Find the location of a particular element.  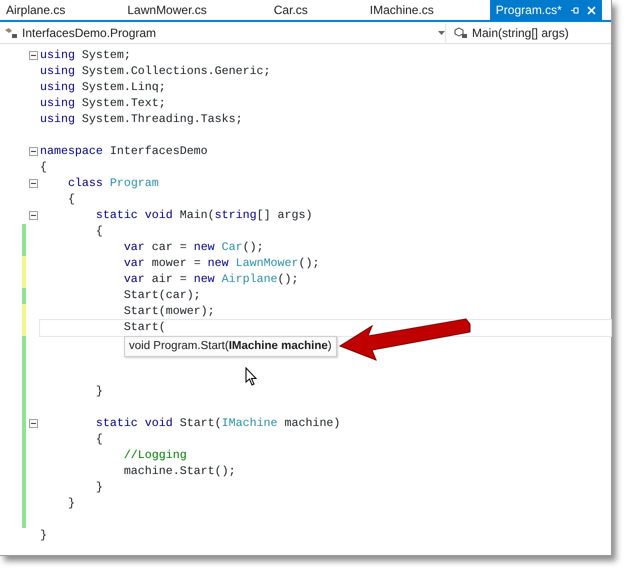

code-line-text: using System.Text; is located at coordinates (103, 103).